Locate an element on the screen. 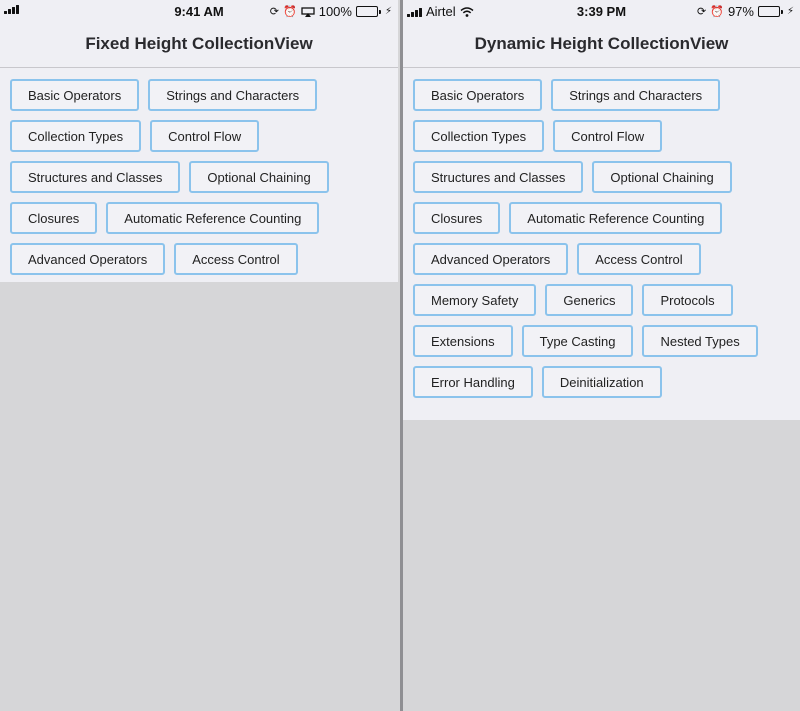  nav-title: Dynamic Height CollectionView is located at coordinates (601, 43).